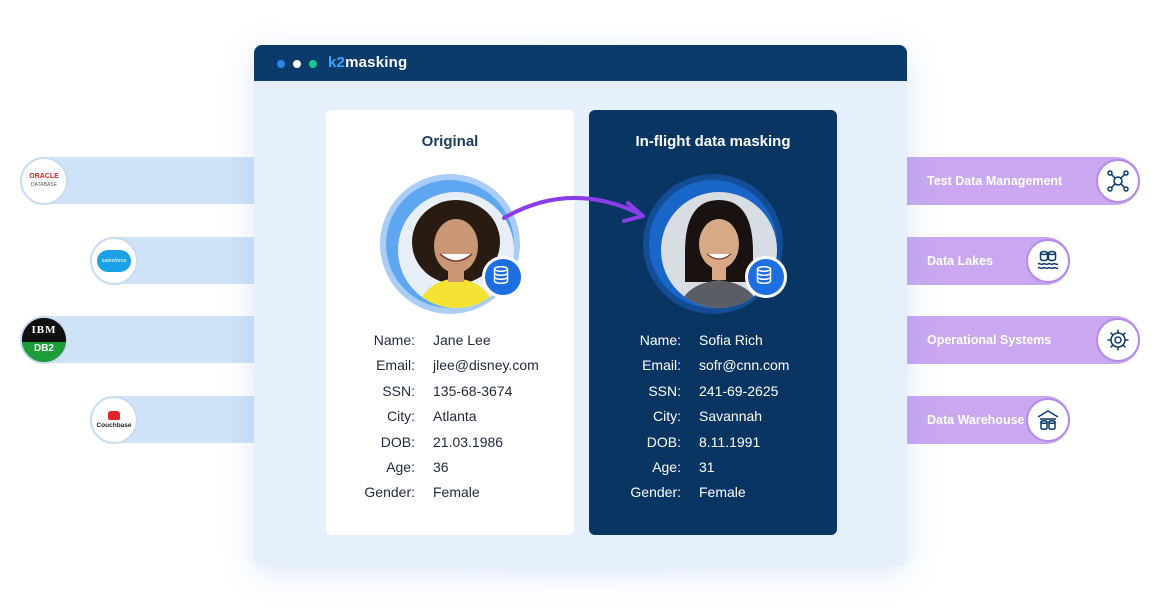 This screenshot has width=1160, height=614. I want to click on field-value: 31, so click(707, 467).